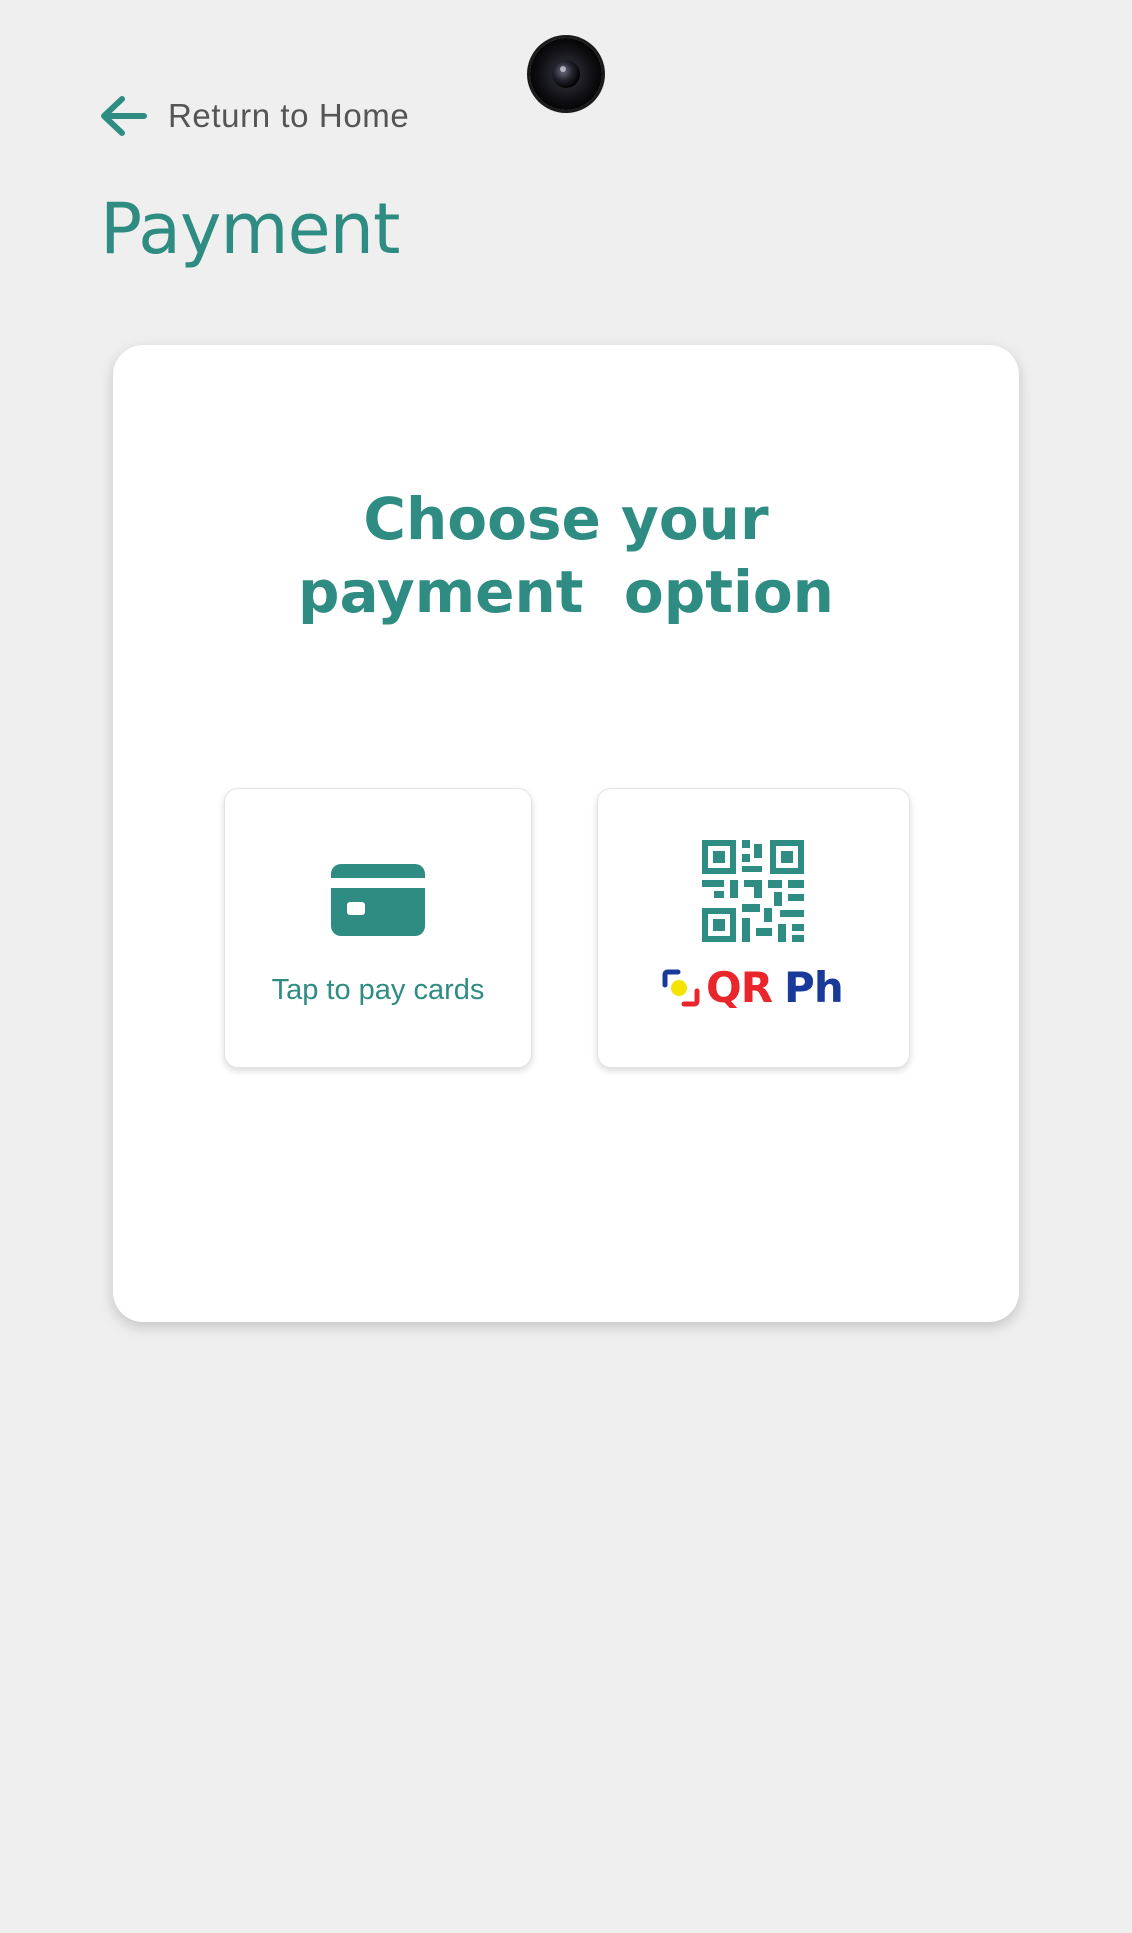  Describe the element at coordinates (566, 556) in the screenshot. I see `payment-heading: Choose your payment option` at that location.